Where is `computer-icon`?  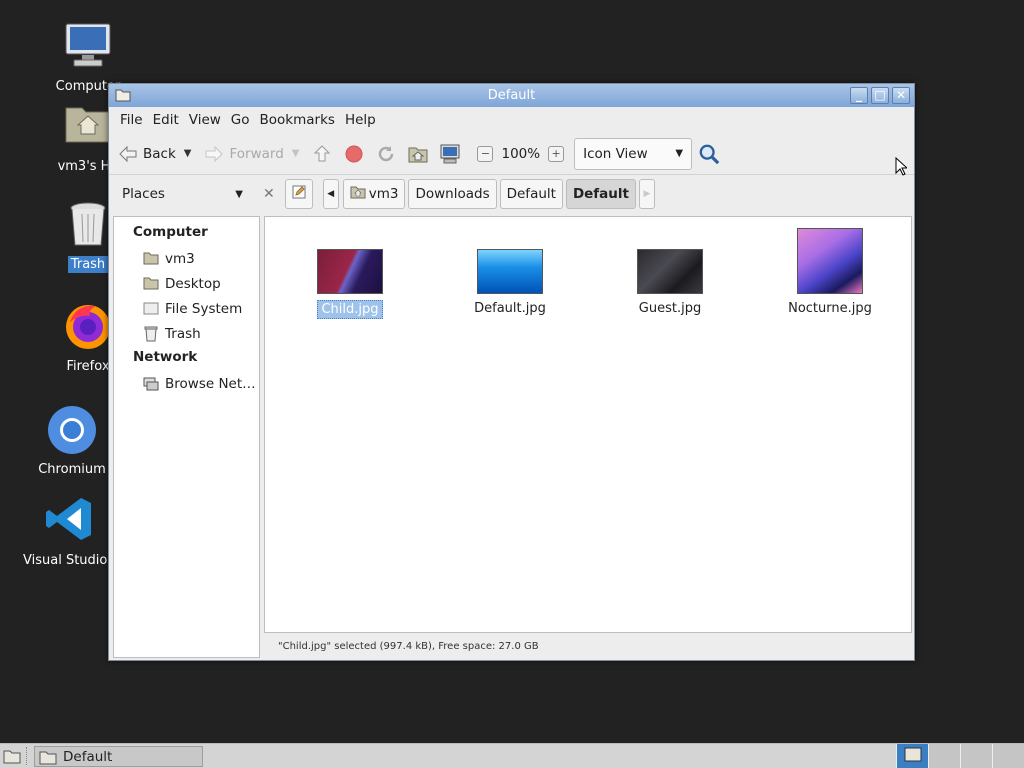 computer-icon is located at coordinates (450, 154).